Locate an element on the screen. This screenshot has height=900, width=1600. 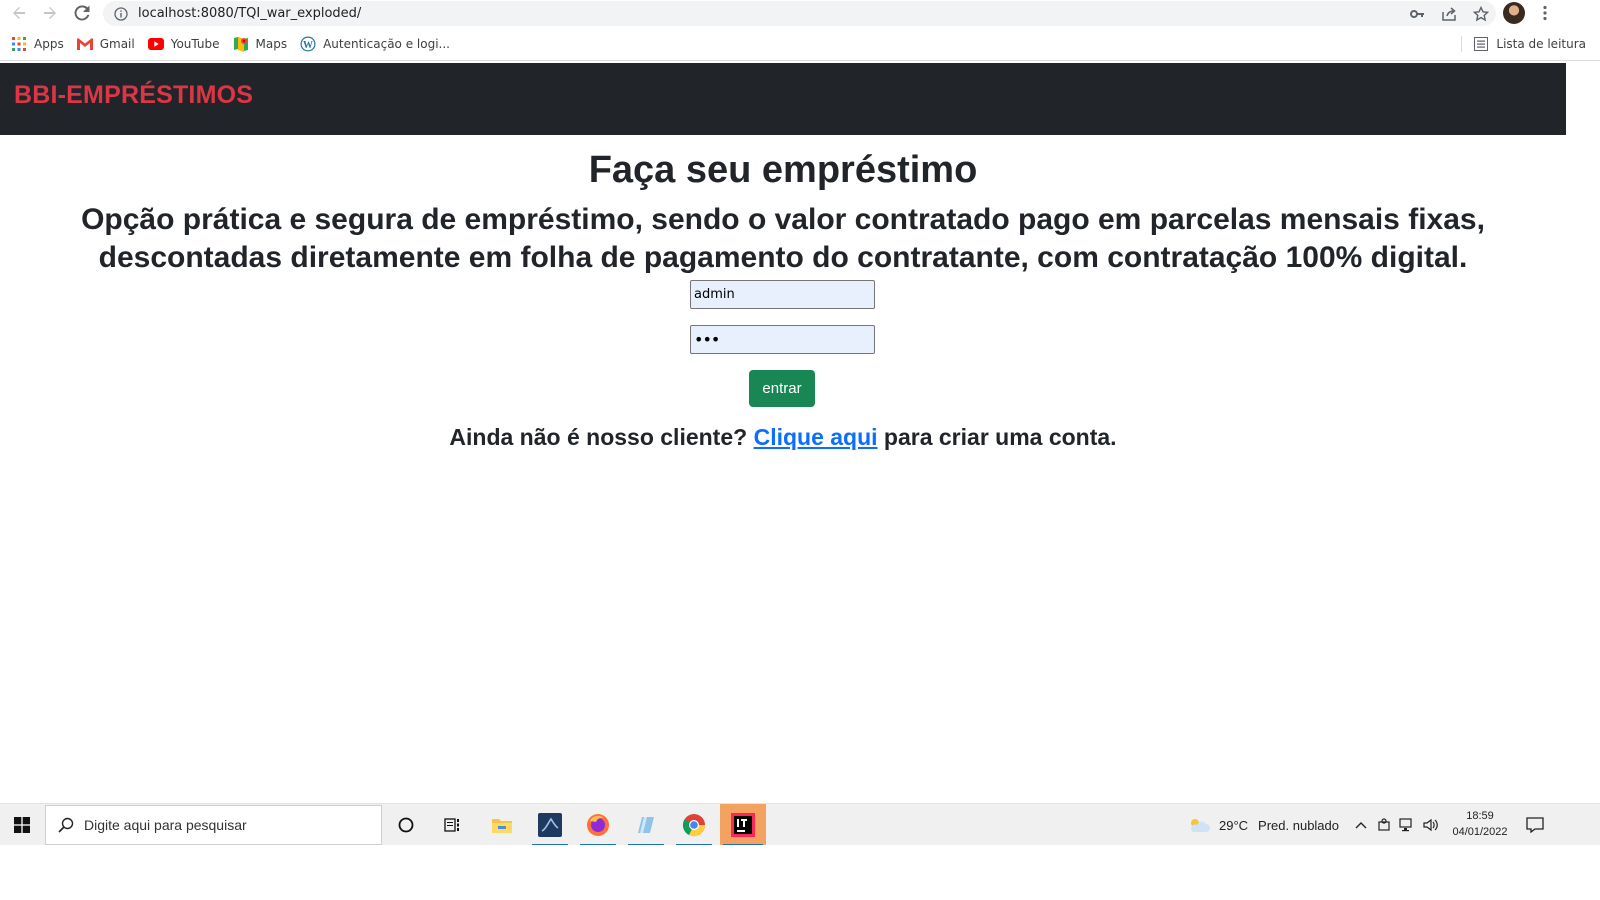
screen-margin is located at coordinates (800, 872).